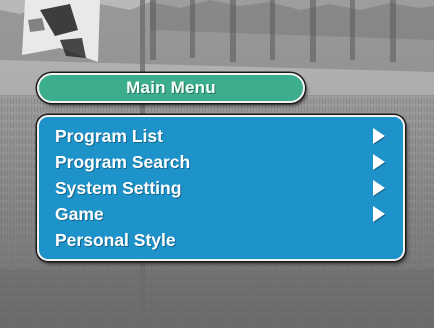 This screenshot has height=328, width=434. I want to click on menu-item-program-list: Program List, so click(229, 136).